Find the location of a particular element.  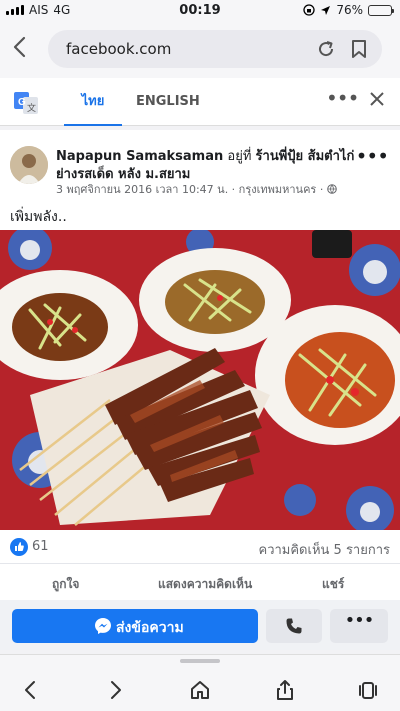

call-button is located at coordinates (294, 626).